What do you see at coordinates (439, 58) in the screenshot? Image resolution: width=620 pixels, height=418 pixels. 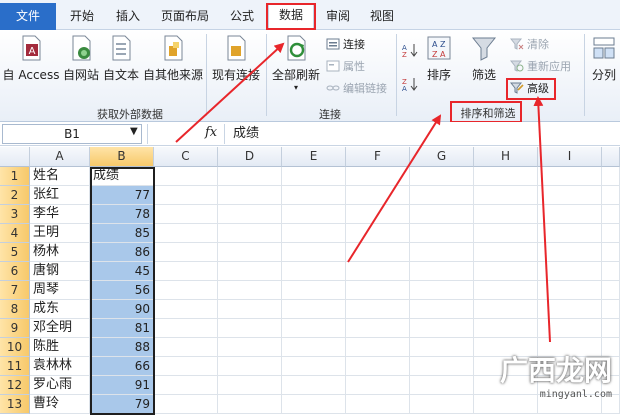 I see `sort-button: A ZZ A 排序` at bounding box center [439, 58].